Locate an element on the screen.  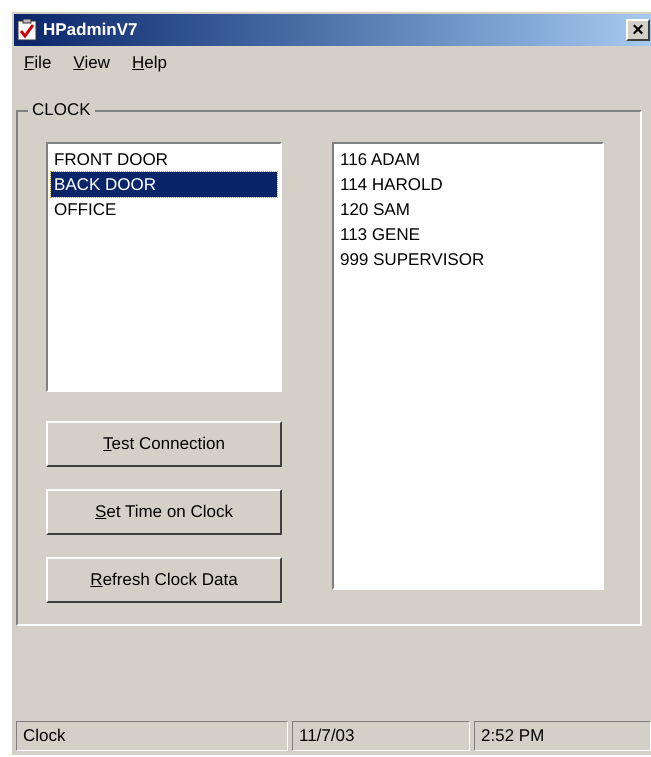
window-title: HPadminV7 is located at coordinates (90, 30).